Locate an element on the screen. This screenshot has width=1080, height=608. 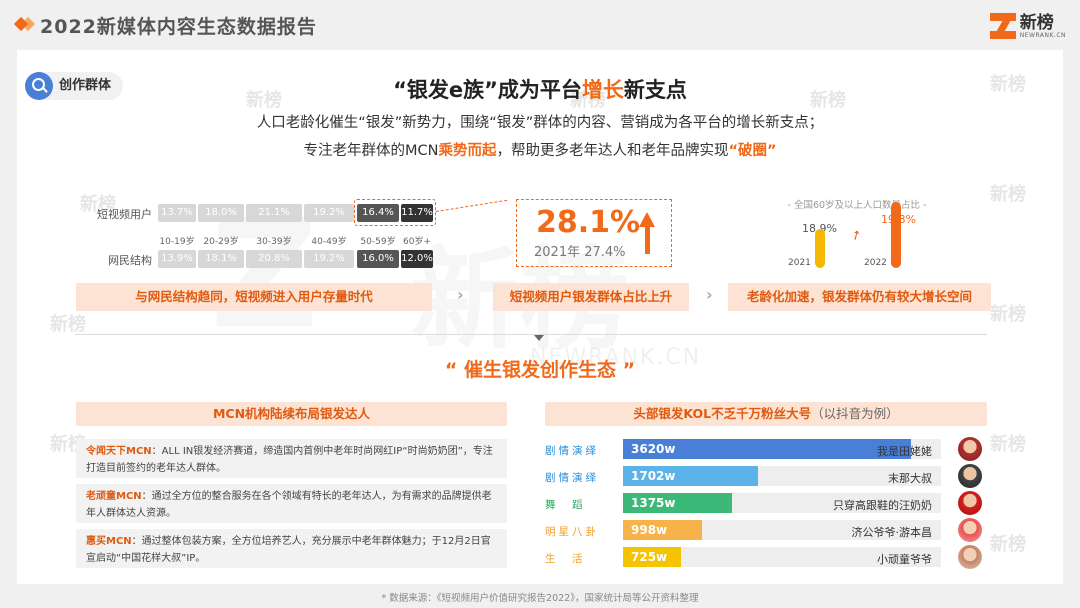
age-cell: 18.1% is located at coordinates (221, 259).